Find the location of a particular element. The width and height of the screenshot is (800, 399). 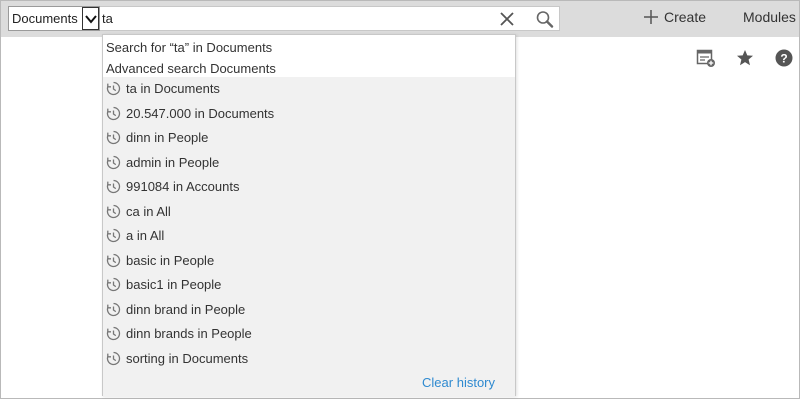

help-icon: ? is located at coordinates (784, 58).